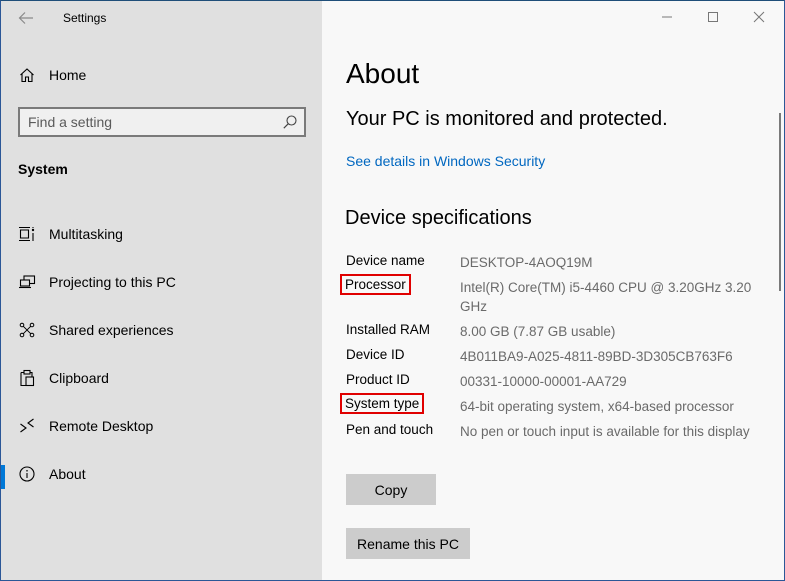  I want to click on sidebar-item-shared-experiences: Shared experiences, so click(161, 330).